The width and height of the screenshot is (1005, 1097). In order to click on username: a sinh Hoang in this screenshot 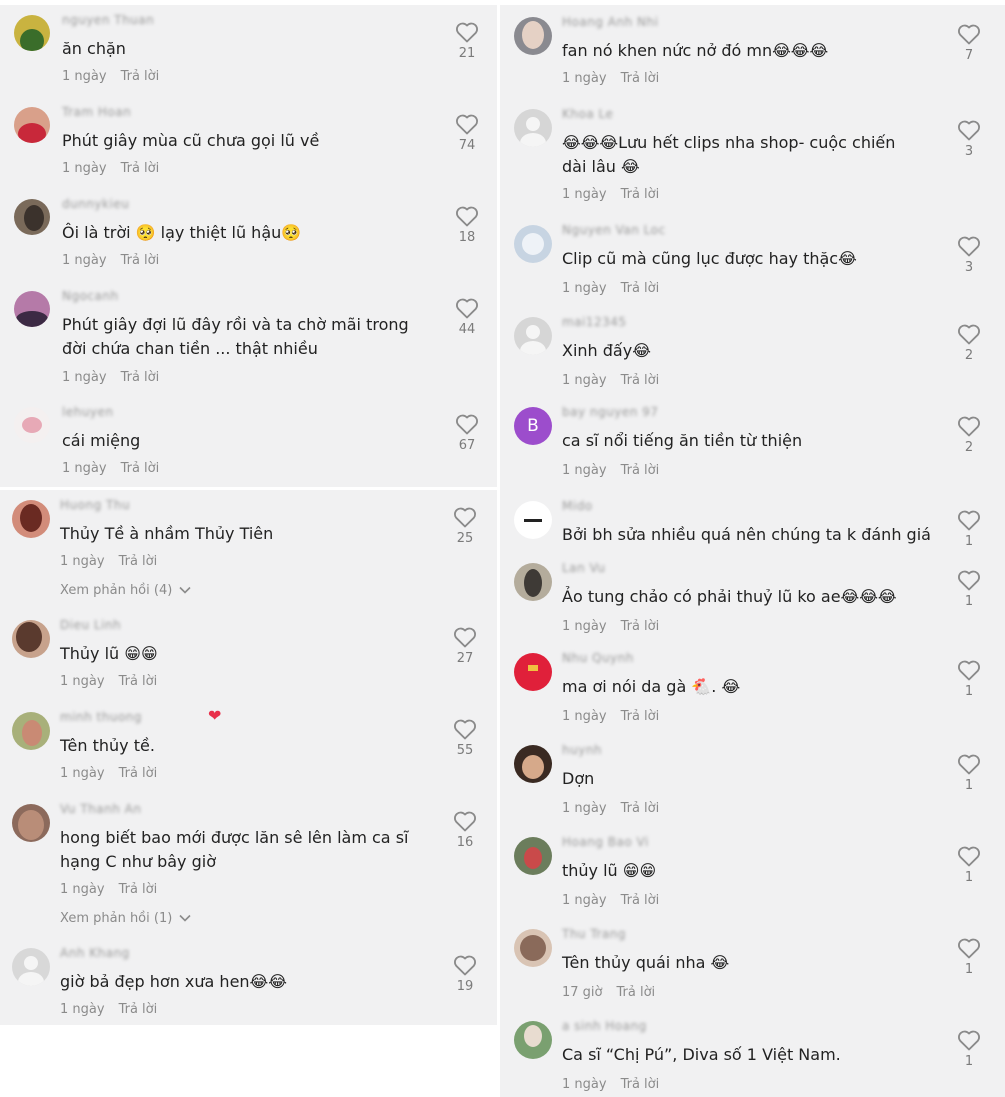, I will do `click(604, 1026)`.